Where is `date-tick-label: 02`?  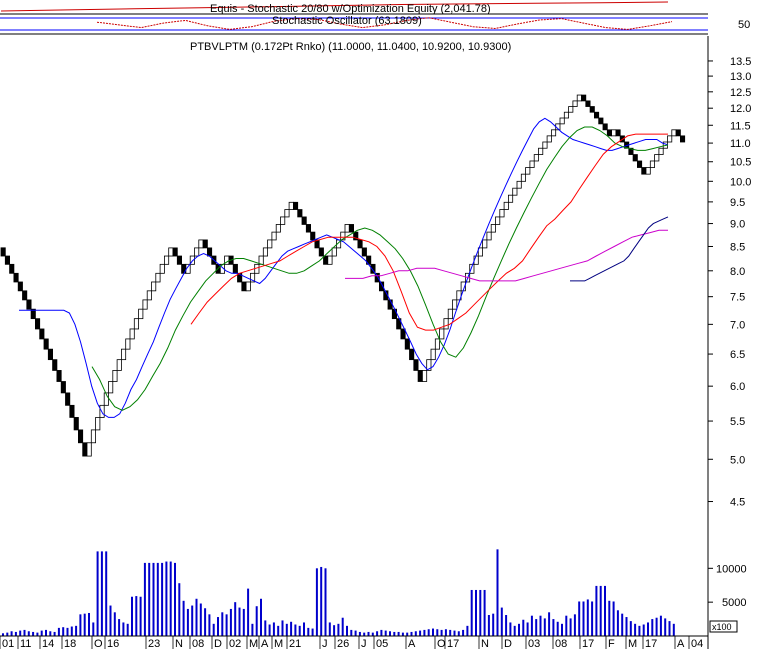
date-tick-label: 02 is located at coordinates (235, 643).